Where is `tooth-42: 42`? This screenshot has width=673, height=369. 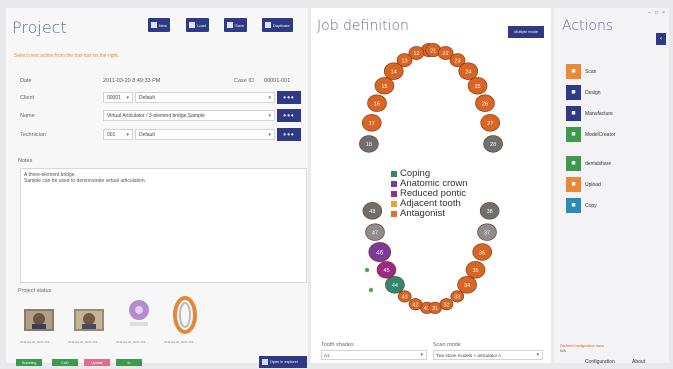
tooth-42: 42 is located at coordinates (415, 304).